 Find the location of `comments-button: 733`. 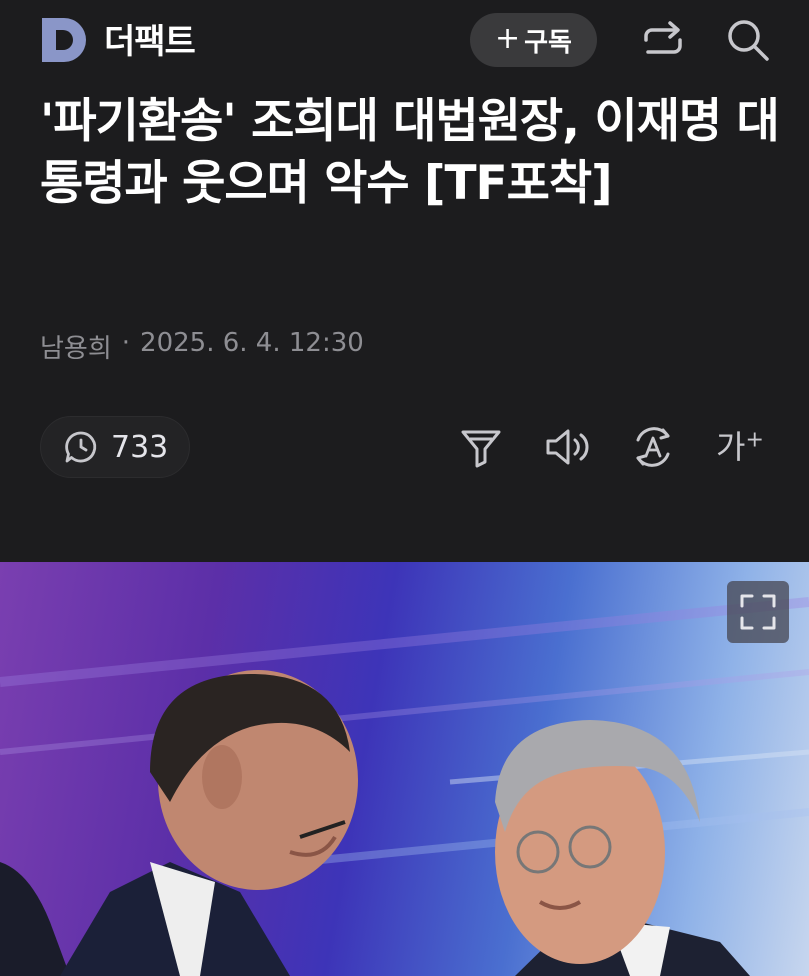

comments-button: 733 is located at coordinates (115, 447).